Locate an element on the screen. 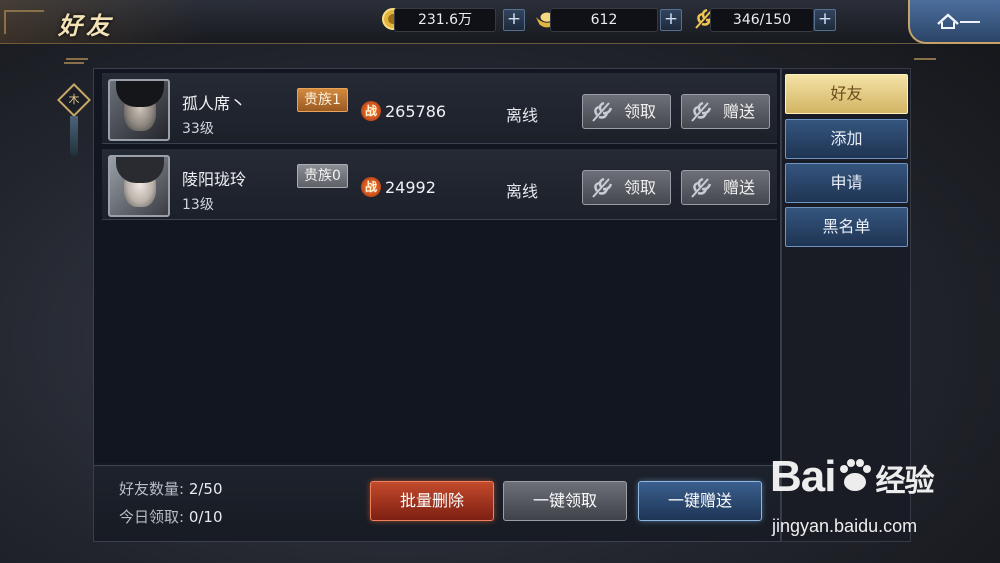 Image resolution: width=1000 pixels, height=563 pixels. daily-claim-count: 今日领取: 0/10 is located at coordinates (171, 516).